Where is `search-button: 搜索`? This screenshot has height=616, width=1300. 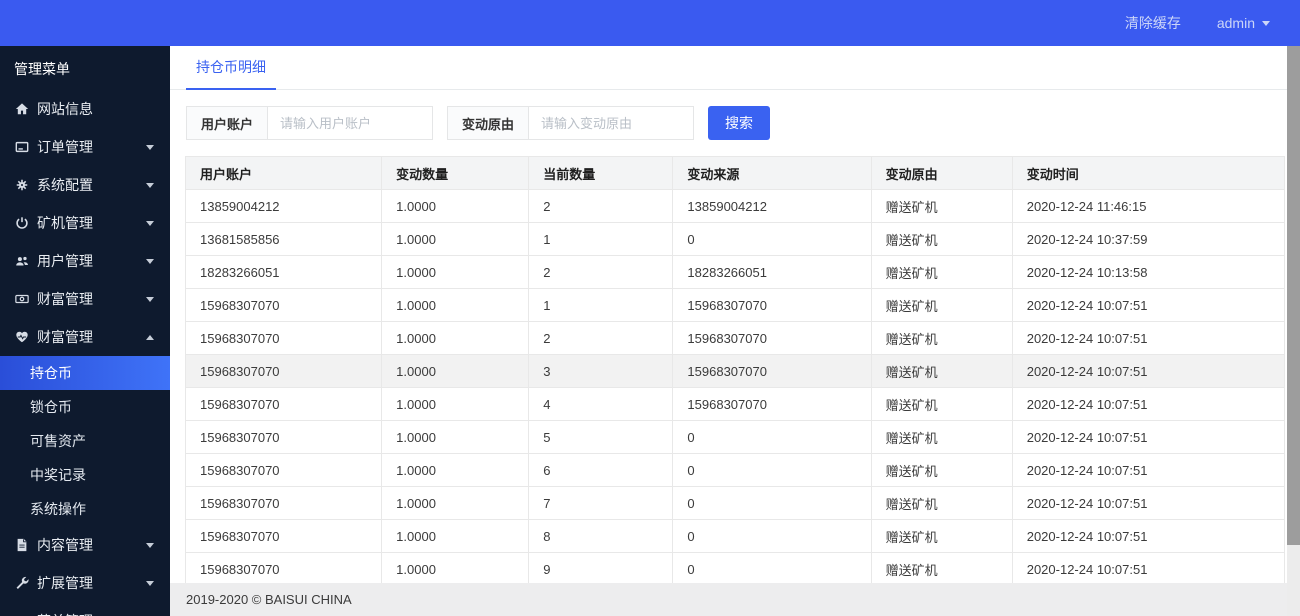
search-button: 搜索 is located at coordinates (739, 123).